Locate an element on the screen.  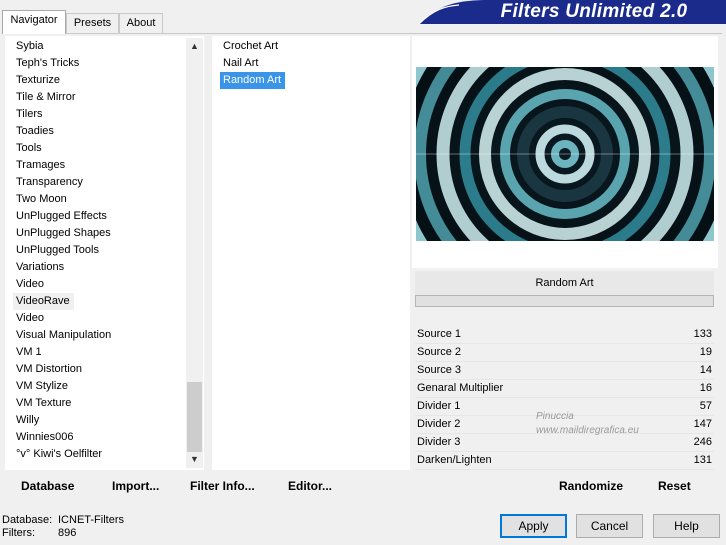
parameter-value: 16 is located at coordinates (705, 388).